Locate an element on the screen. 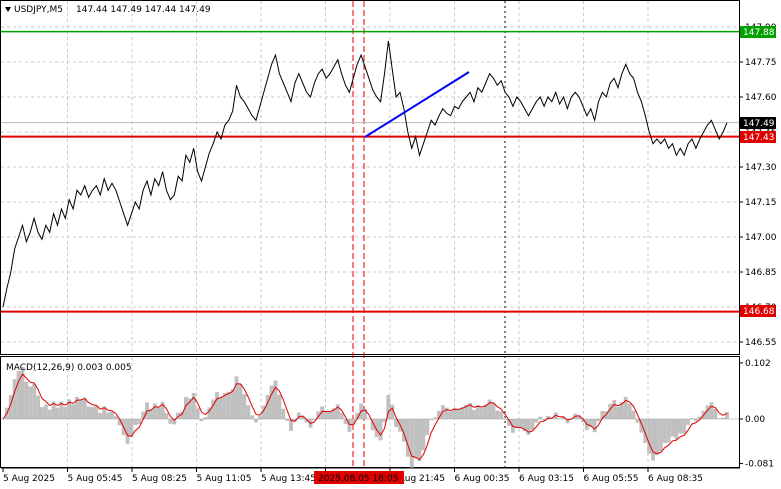 This screenshot has height=489, width=781. macd-indicator-label: MACD(12,26,9) 0.003 0.005 is located at coordinates (69, 368).